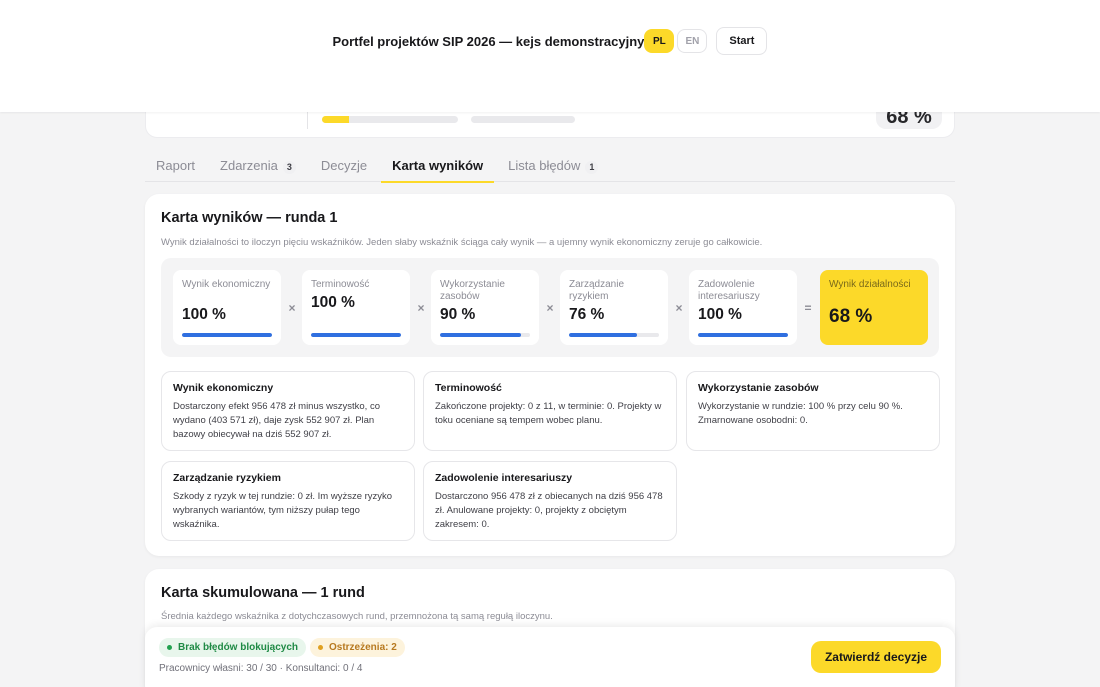 This screenshot has width=1100, height=687. I want to click on detail-title: Wynik ekonomiczny, so click(223, 388).